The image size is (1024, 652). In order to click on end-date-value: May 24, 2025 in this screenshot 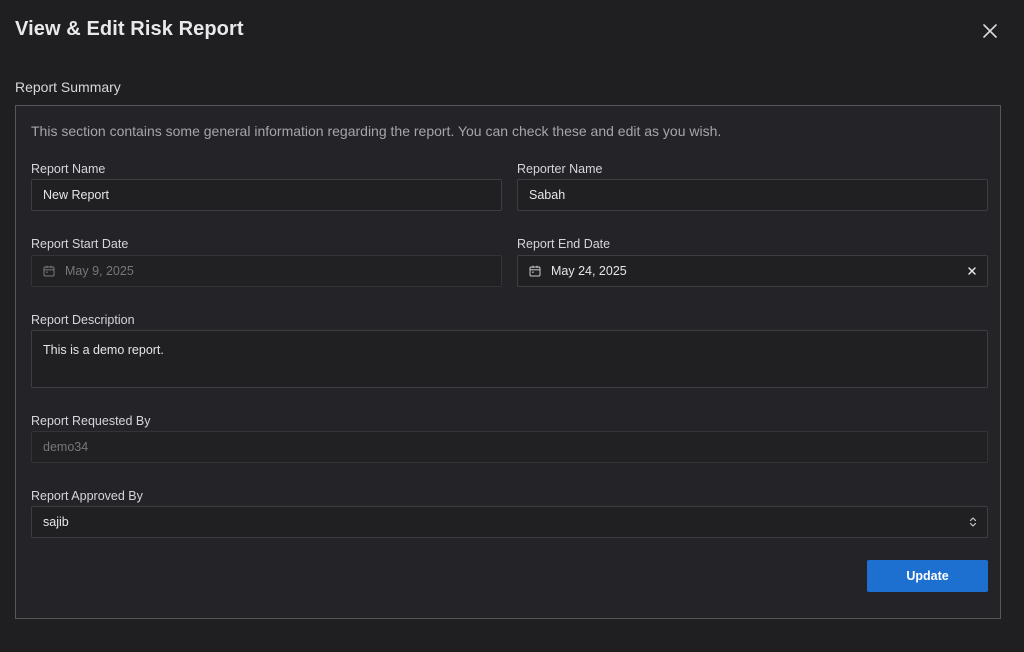, I will do `click(589, 271)`.